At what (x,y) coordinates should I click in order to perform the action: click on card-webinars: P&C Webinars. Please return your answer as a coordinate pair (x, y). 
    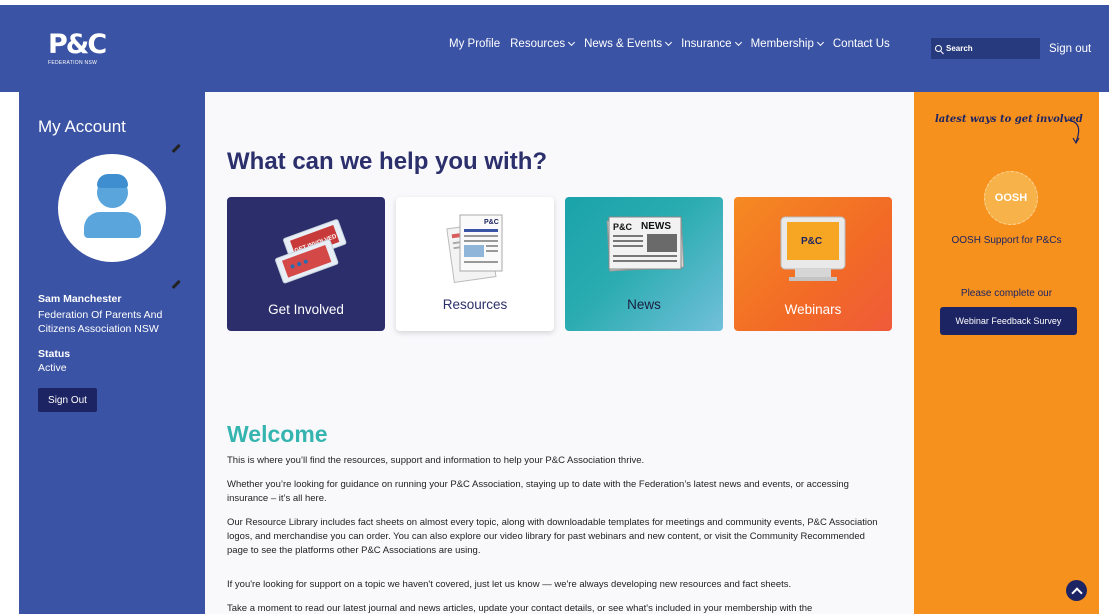
    Looking at the image, I should click on (813, 264).